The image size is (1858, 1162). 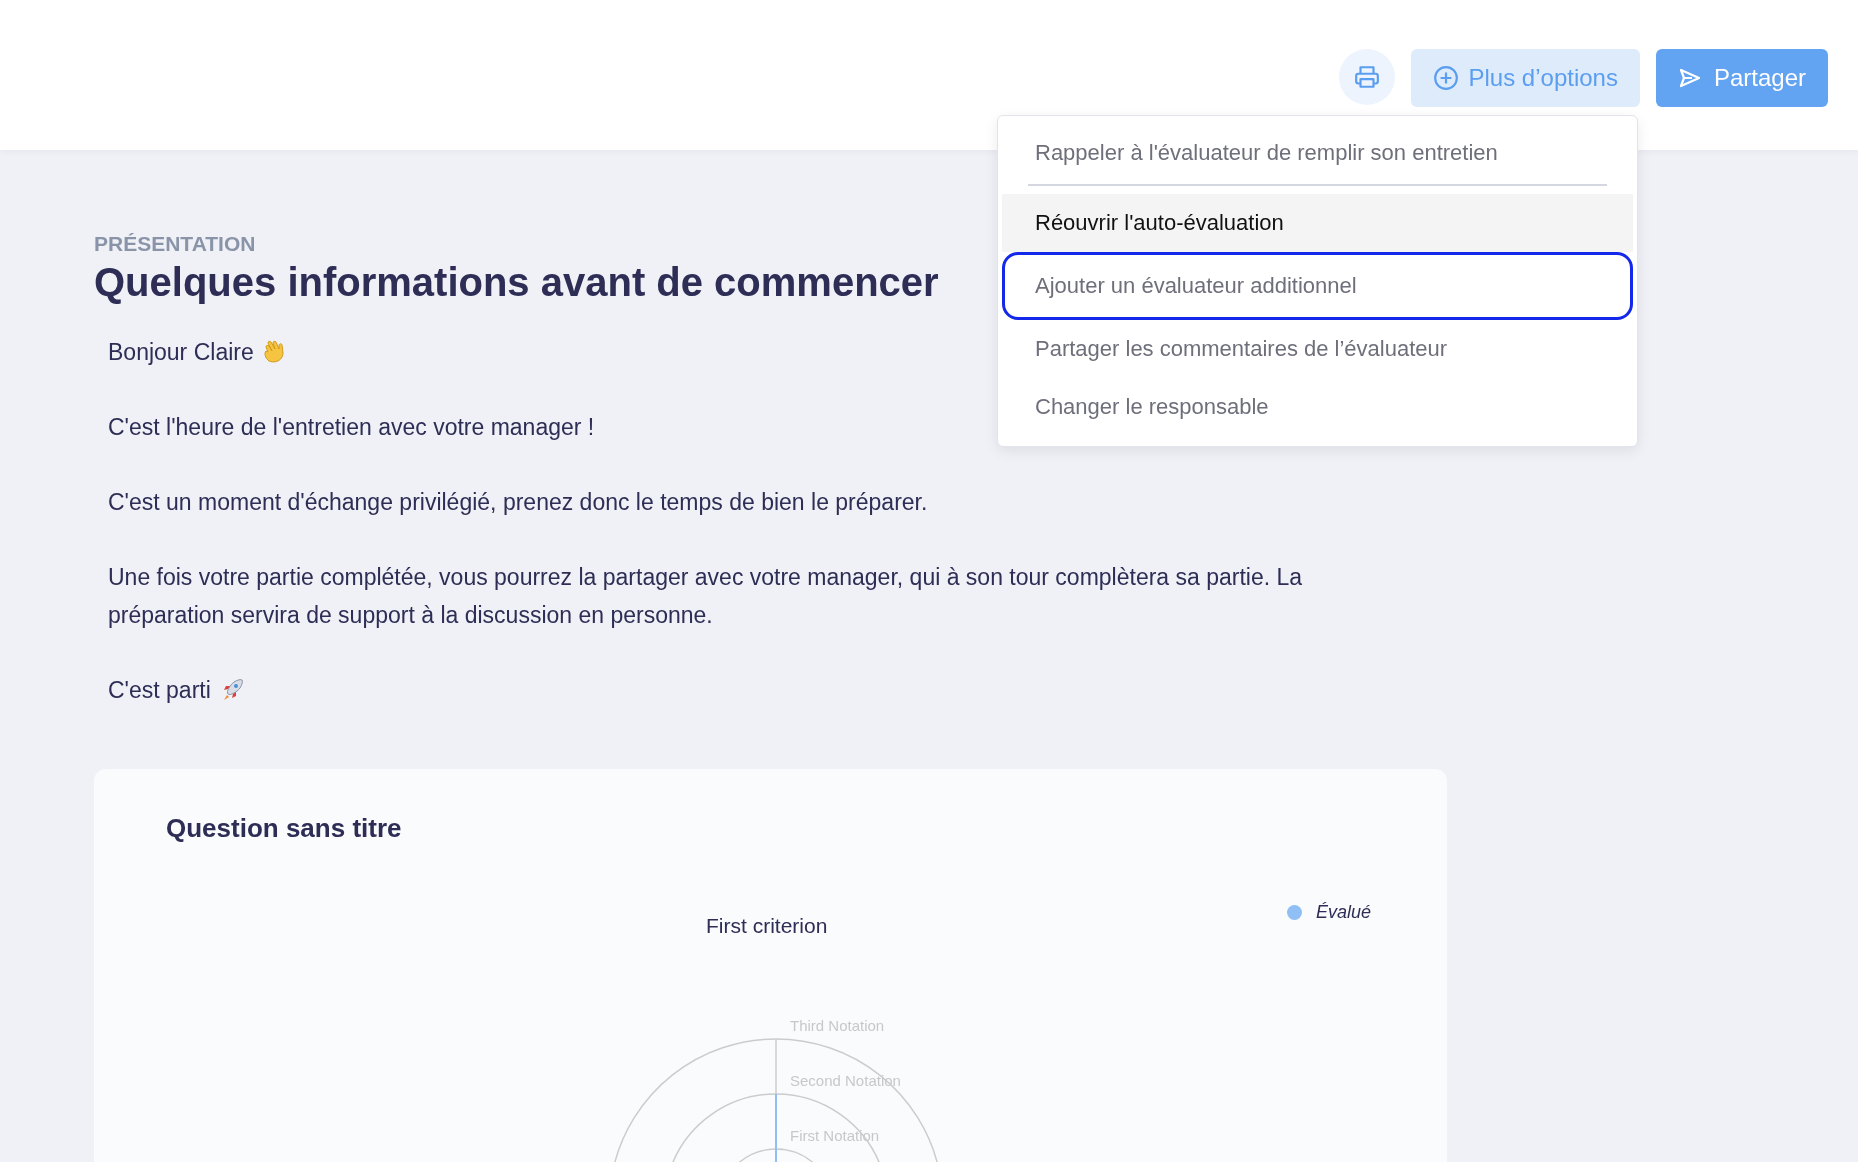 I want to click on paragraph: C'est un moment d'échange privilégié, prenez donc le temps de bien le préparer., so click(x=518, y=502).